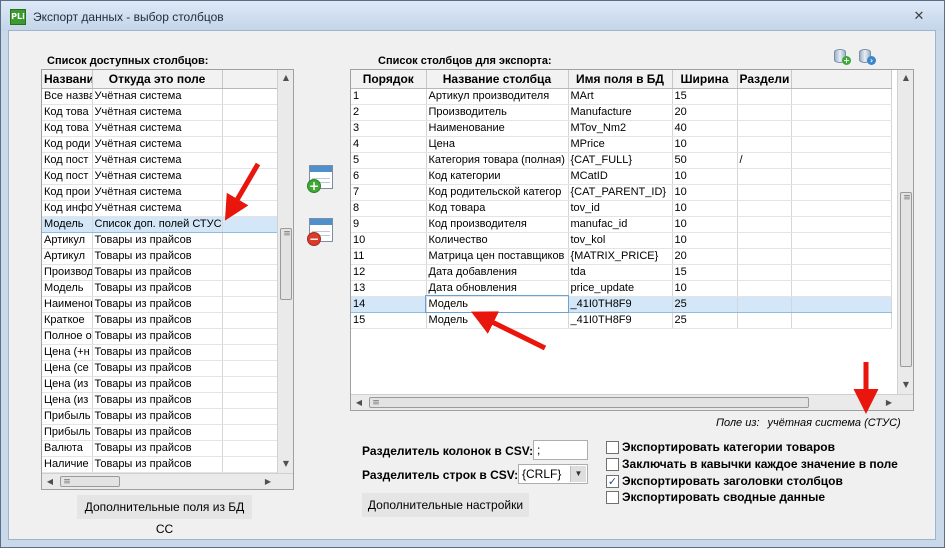 The height and width of the screenshot is (548, 945). What do you see at coordinates (285, 78) in the screenshot?
I see `scroll-up-icon: ▲` at bounding box center [285, 78].